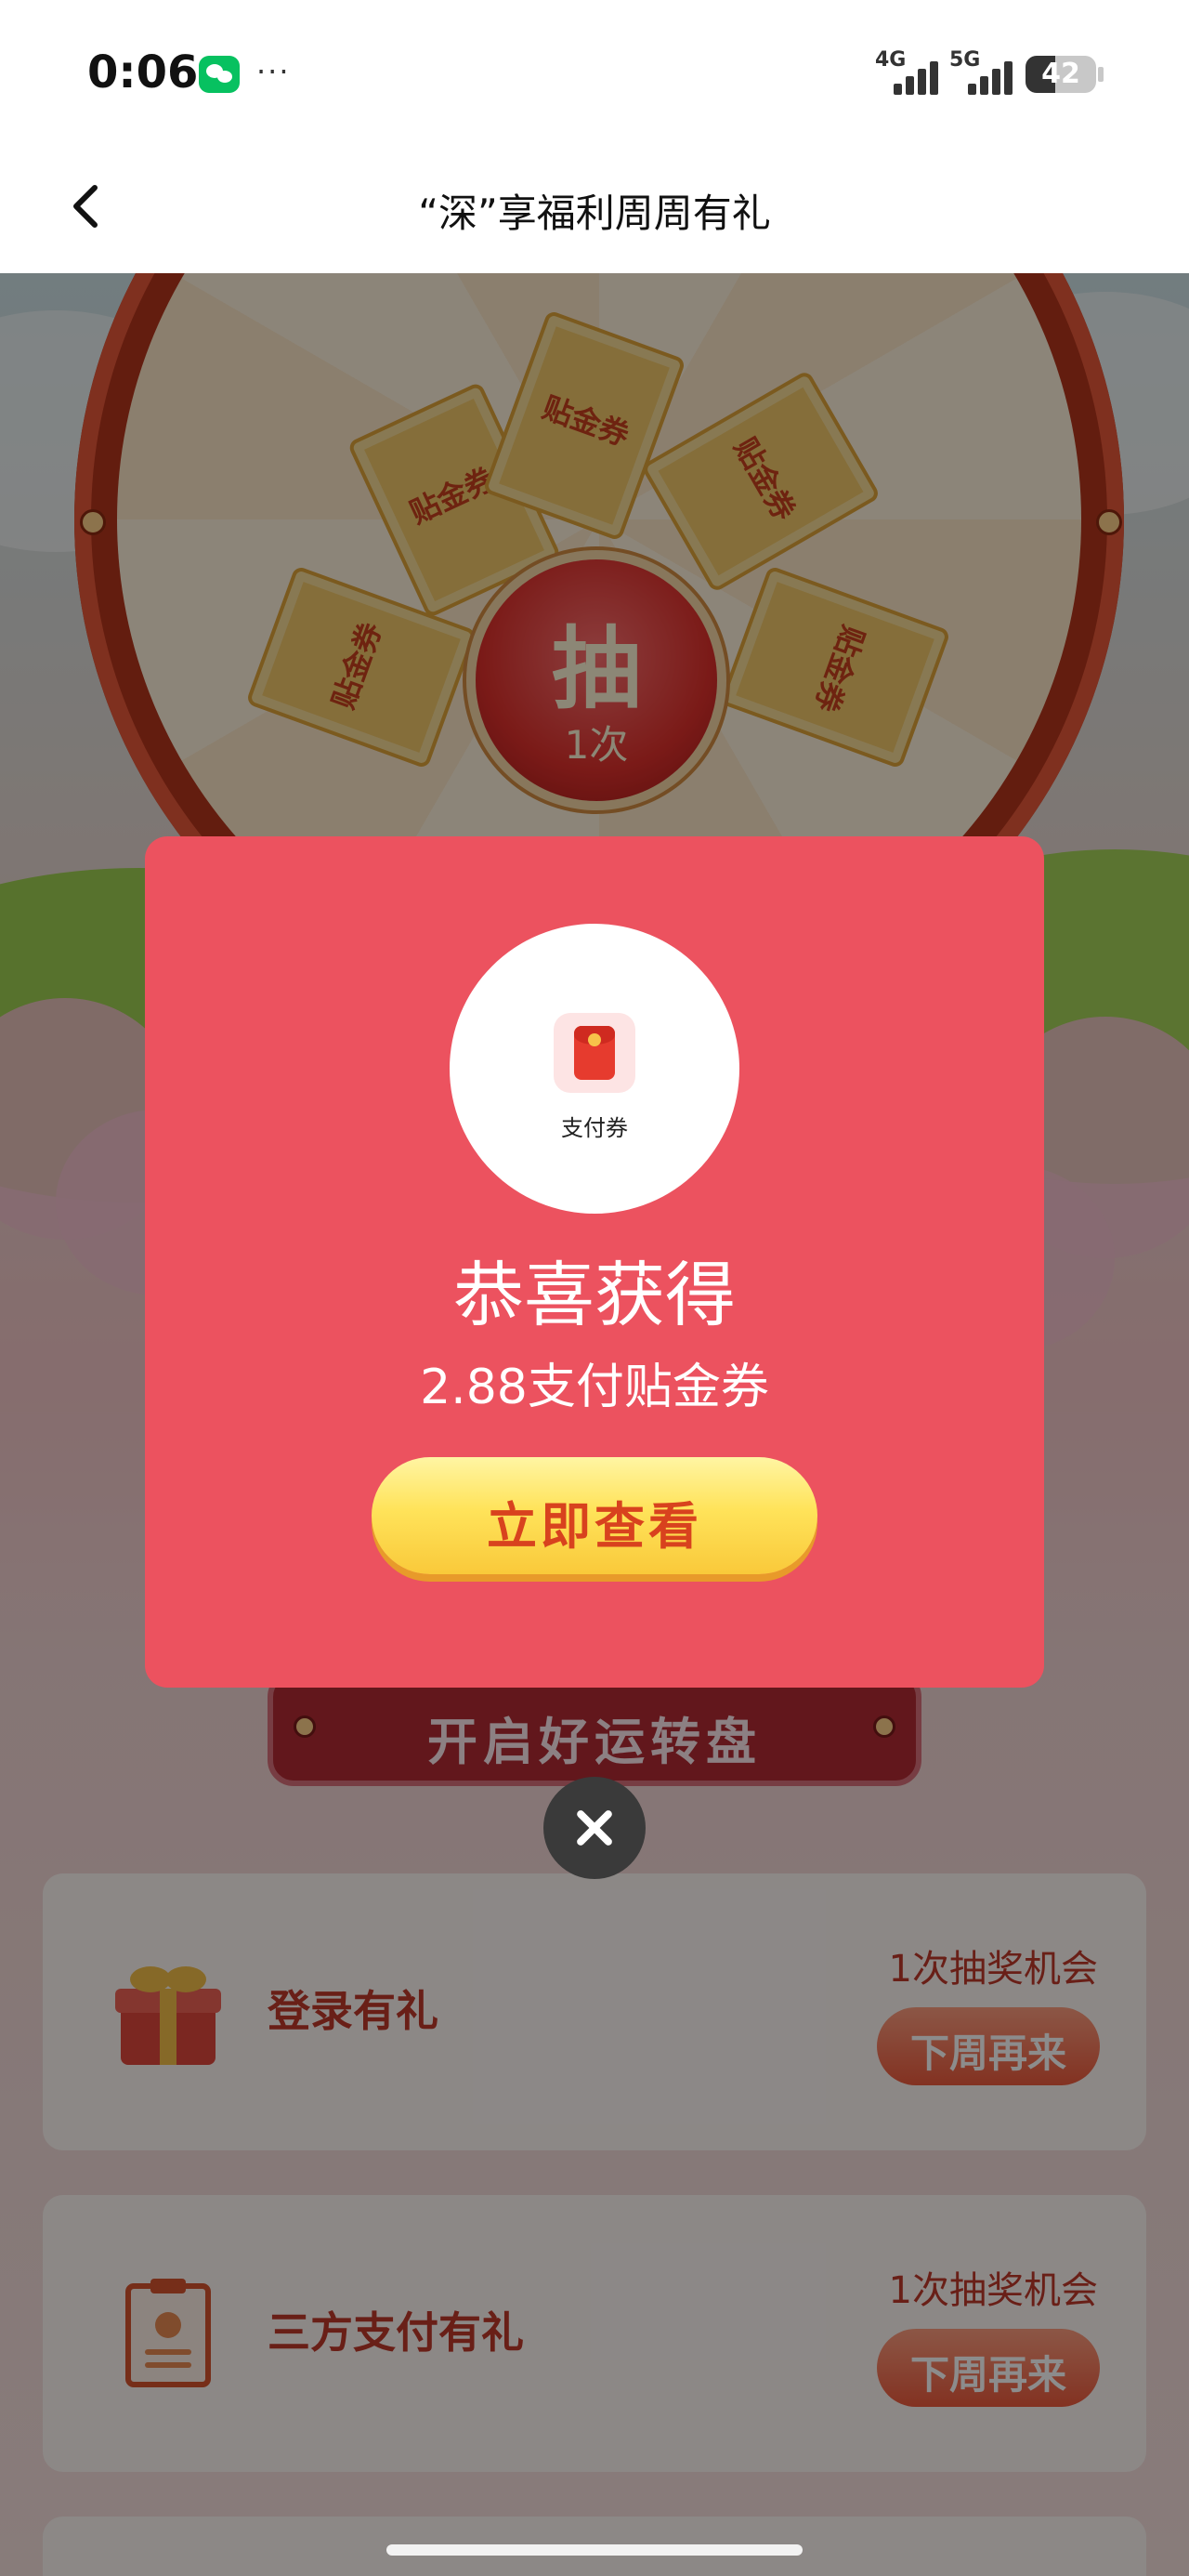  Describe the element at coordinates (143, 72) in the screenshot. I see `status-time: 0:06` at that location.